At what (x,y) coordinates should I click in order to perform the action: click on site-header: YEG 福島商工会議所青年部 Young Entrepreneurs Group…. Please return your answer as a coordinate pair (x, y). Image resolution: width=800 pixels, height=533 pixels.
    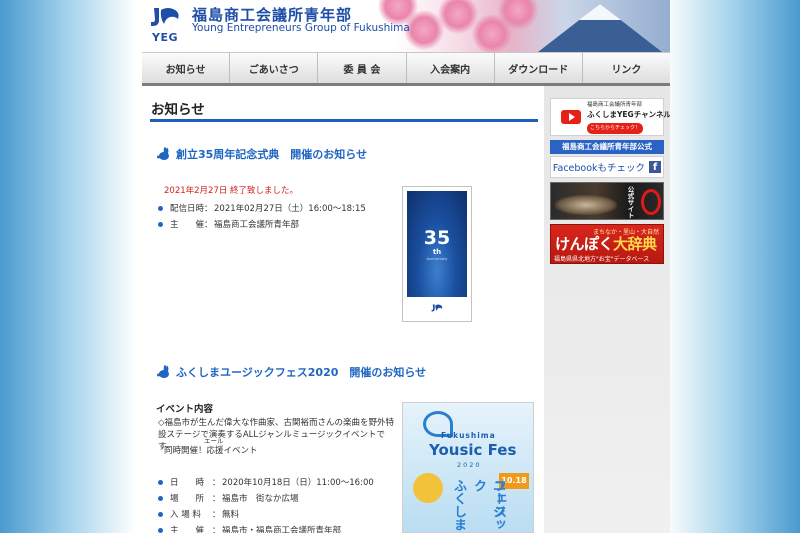
    Looking at the image, I should click on (406, 26).